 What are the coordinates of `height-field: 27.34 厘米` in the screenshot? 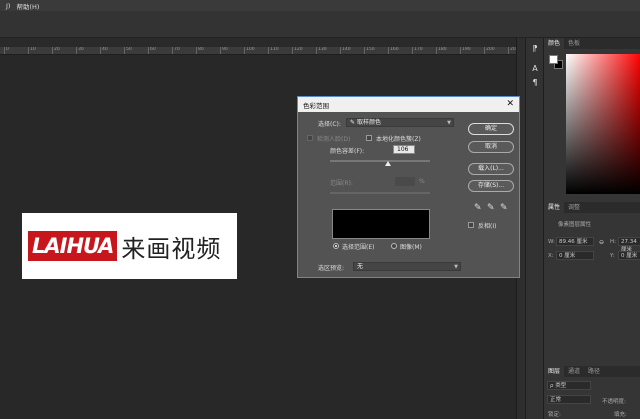 It's located at (629, 245).